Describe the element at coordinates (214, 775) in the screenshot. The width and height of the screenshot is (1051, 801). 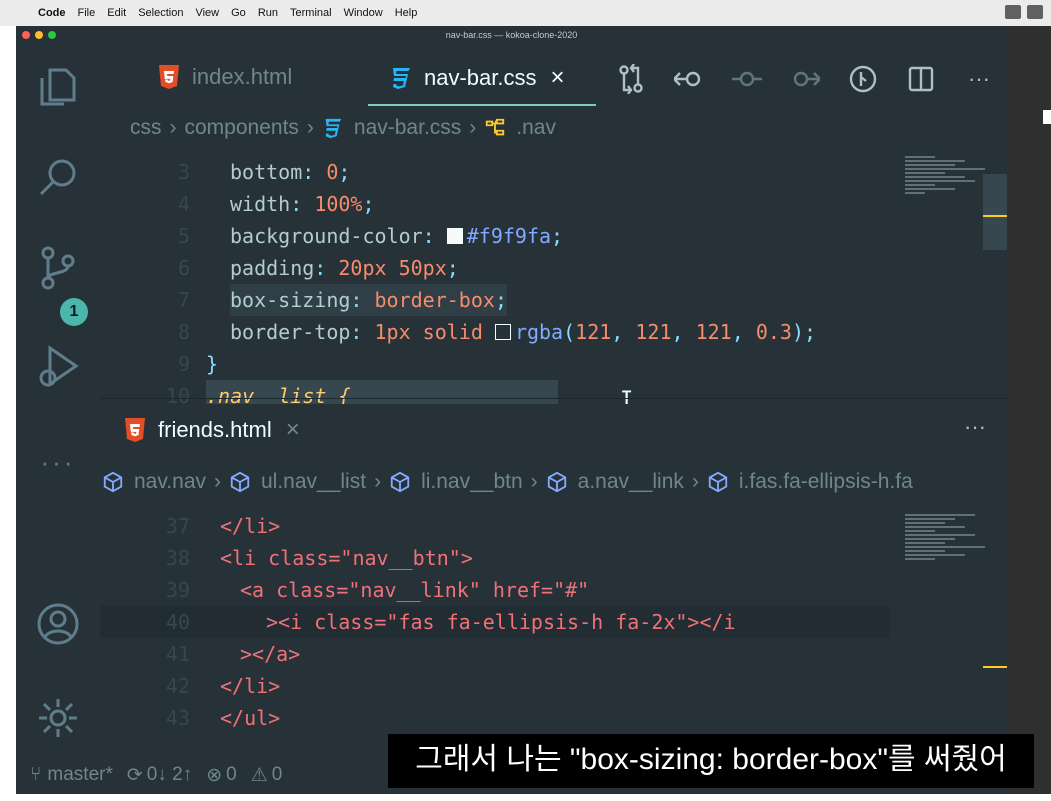
I see `error-icon: ⊗` at that location.